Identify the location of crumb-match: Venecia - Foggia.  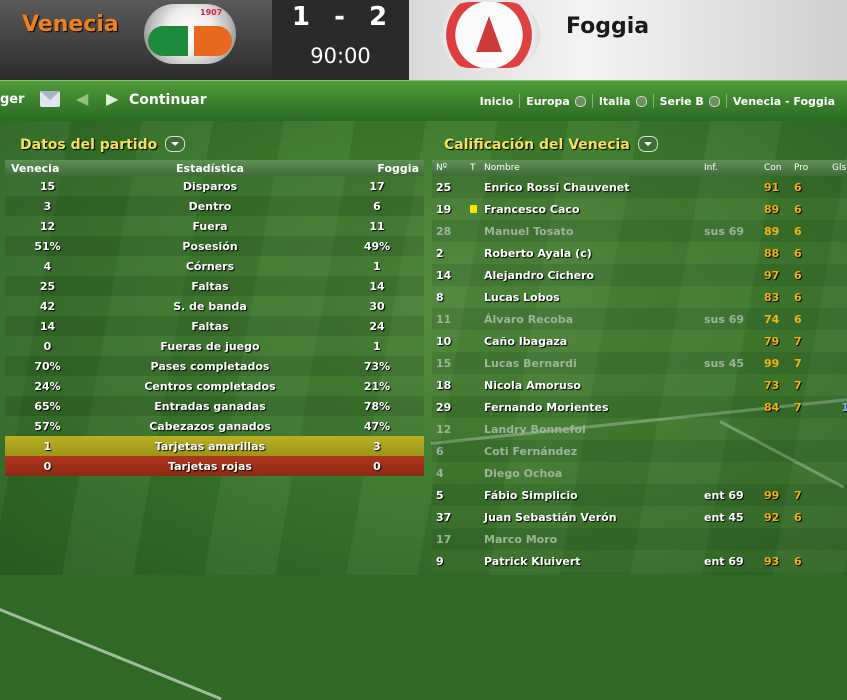
(784, 101).